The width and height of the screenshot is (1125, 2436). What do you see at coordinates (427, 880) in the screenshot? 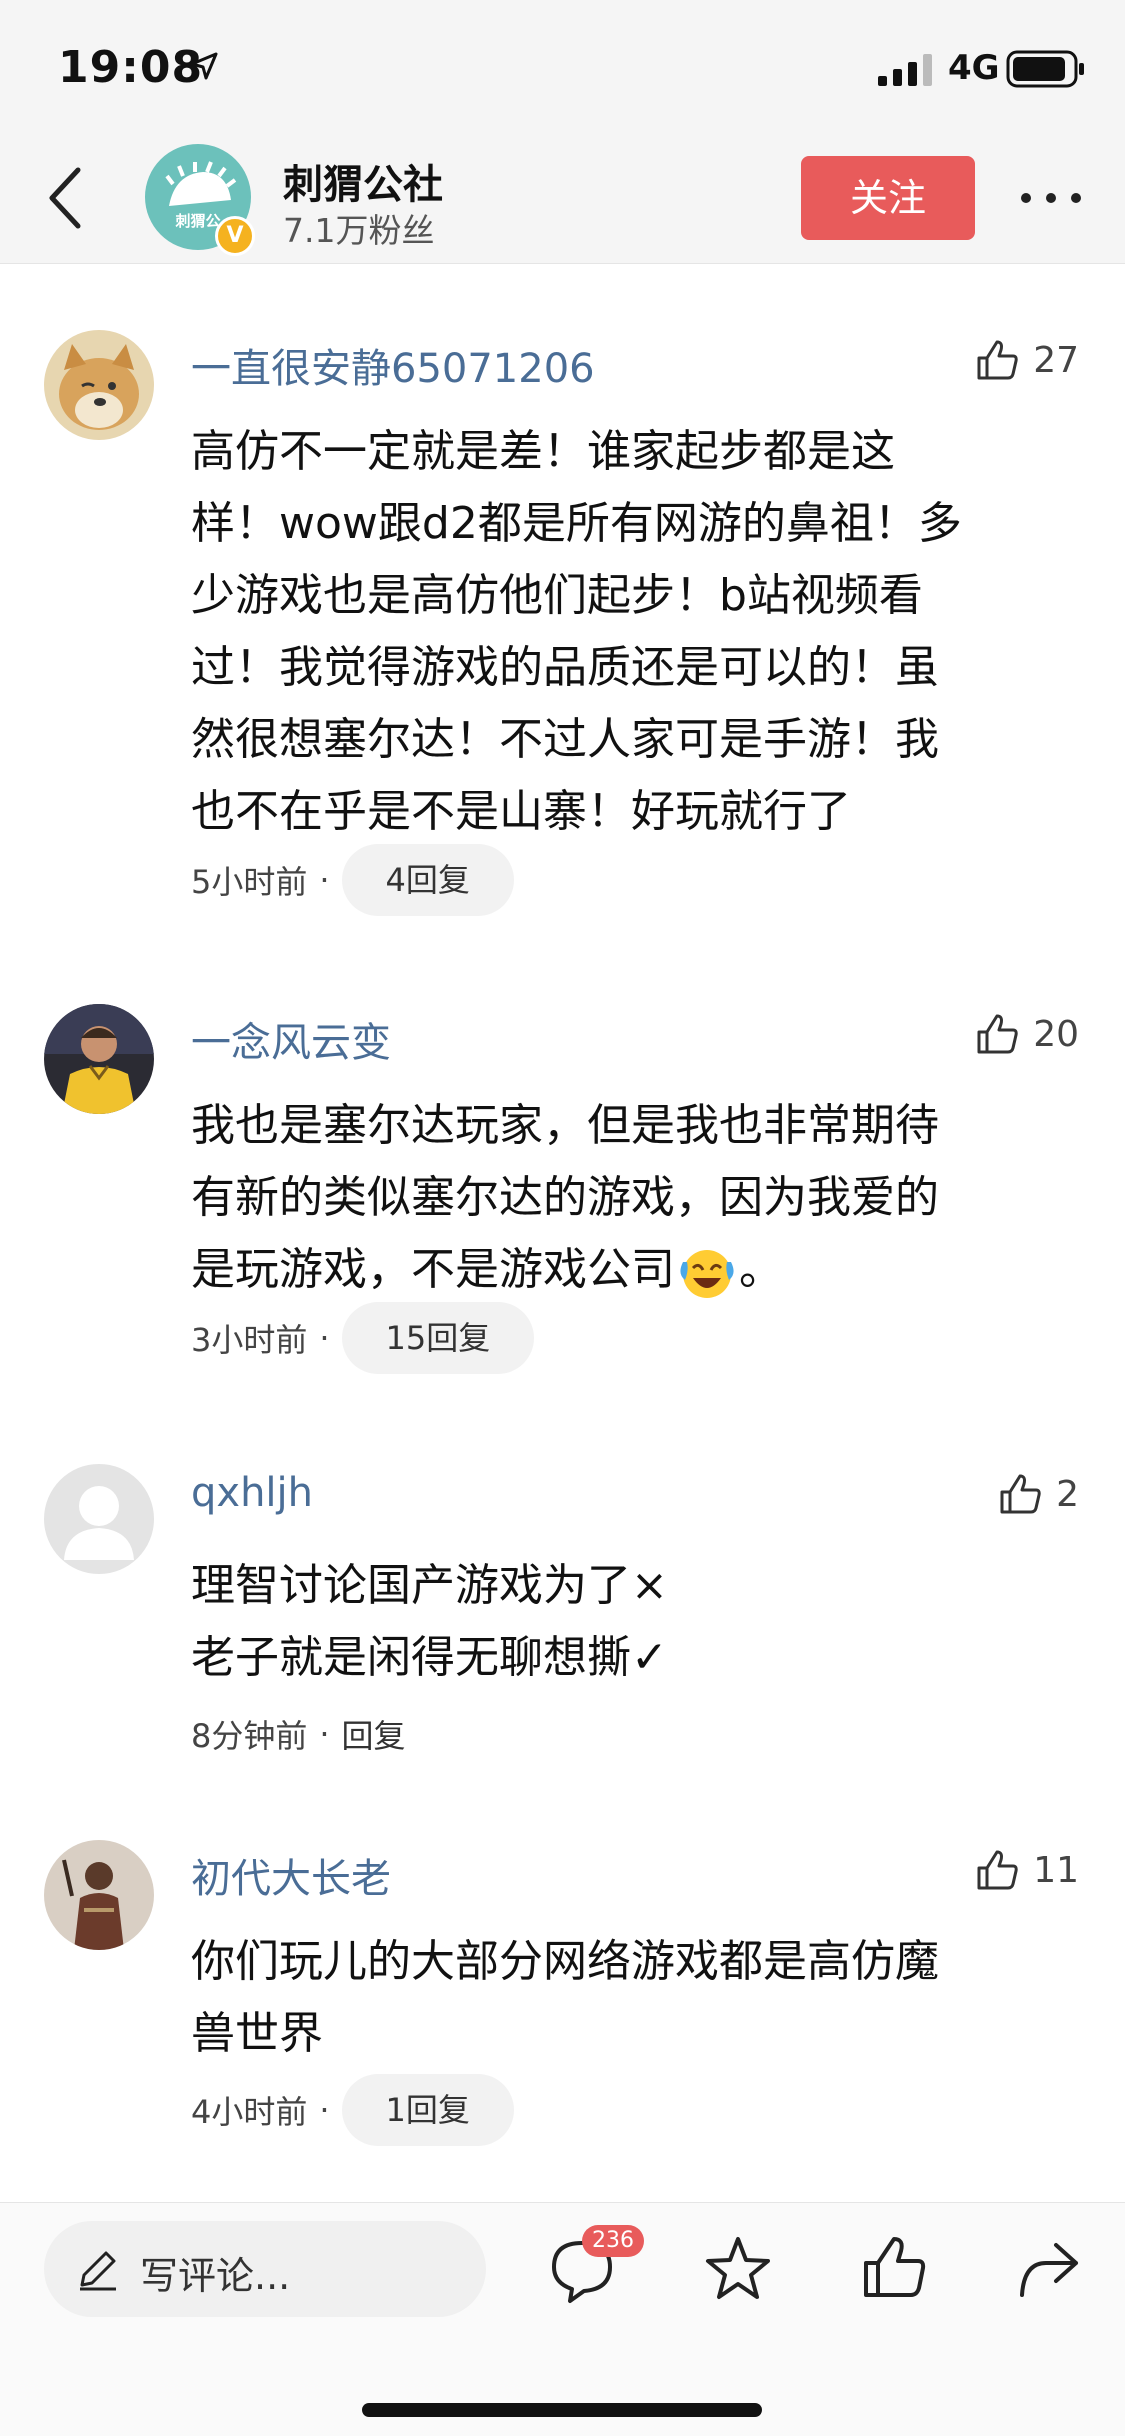
I see `reply-count-button: 4回复` at bounding box center [427, 880].